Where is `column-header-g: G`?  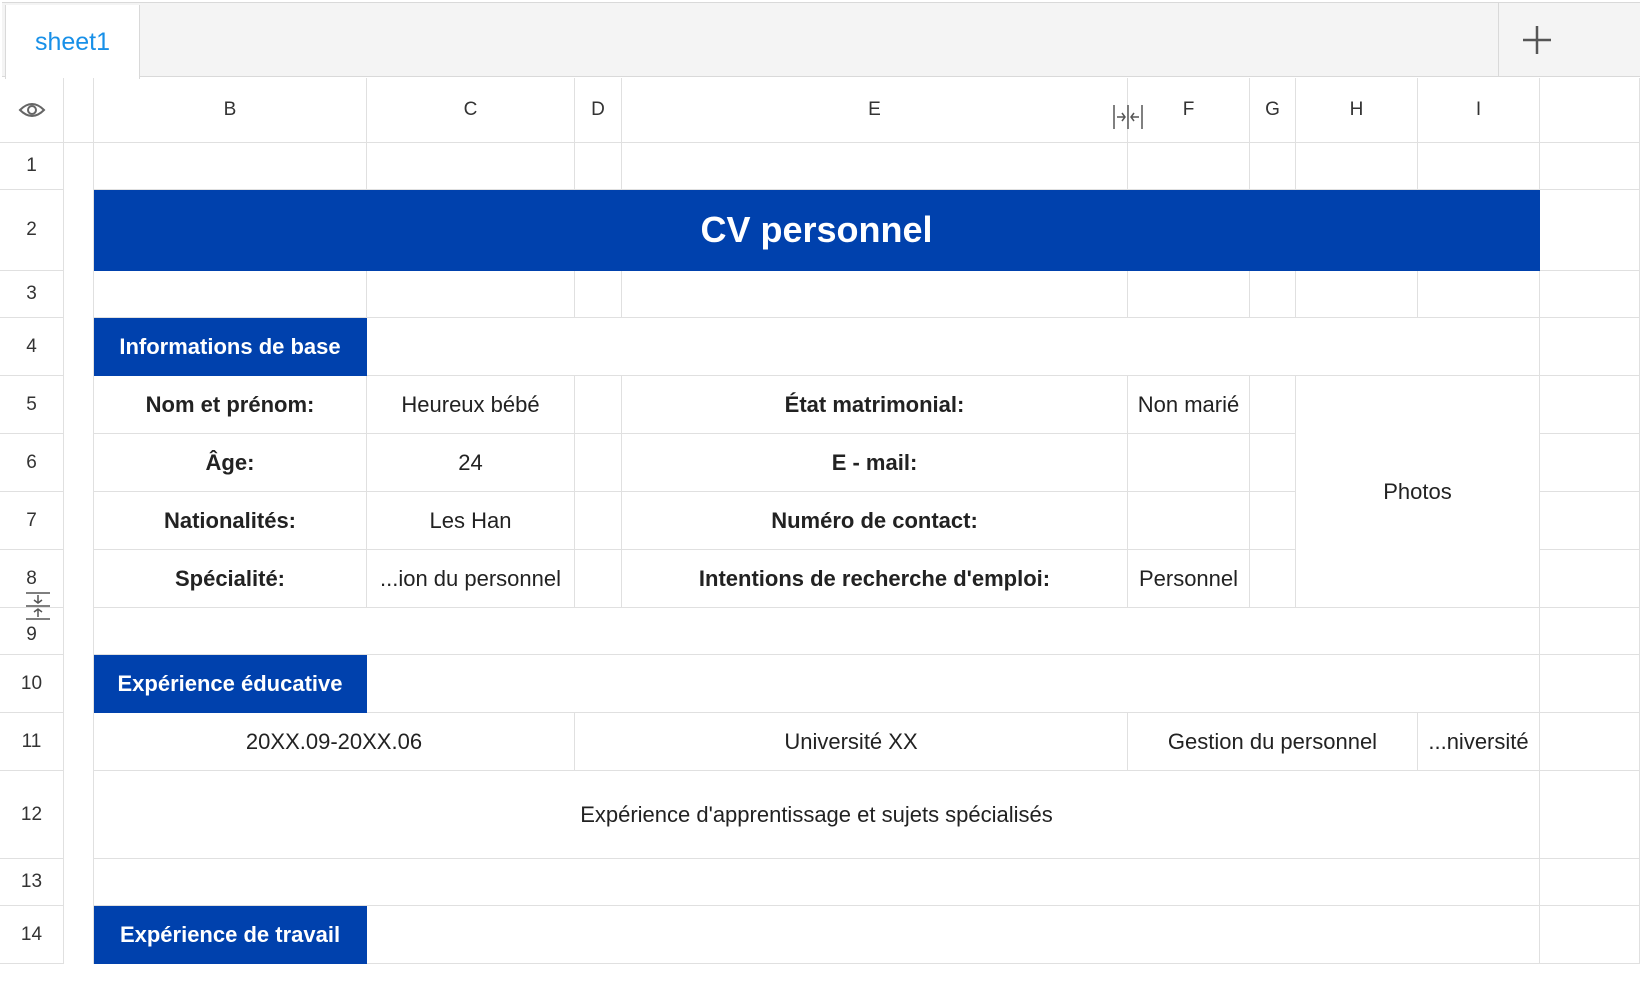
column-header-g: G is located at coordinates (1273, 110).